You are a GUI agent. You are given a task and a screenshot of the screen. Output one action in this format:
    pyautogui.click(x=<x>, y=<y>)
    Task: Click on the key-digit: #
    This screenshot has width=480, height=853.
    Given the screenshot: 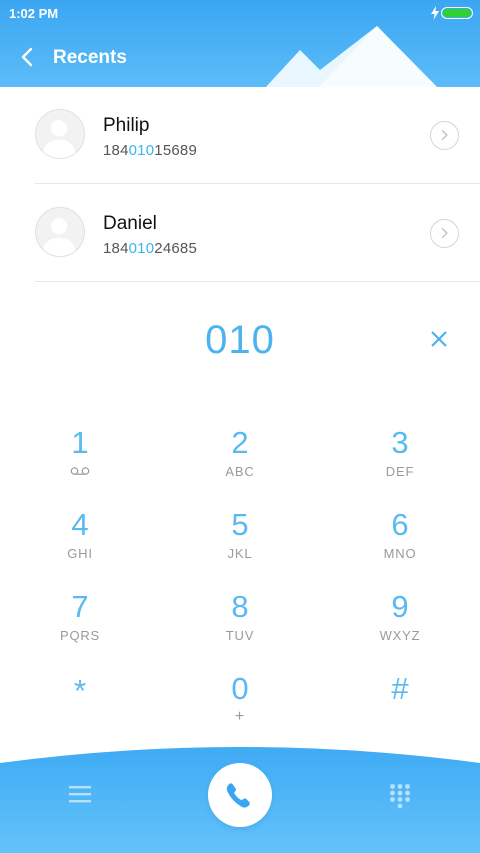 What is the action you would take?
    pyautogui.click(x=400, y=688)
    